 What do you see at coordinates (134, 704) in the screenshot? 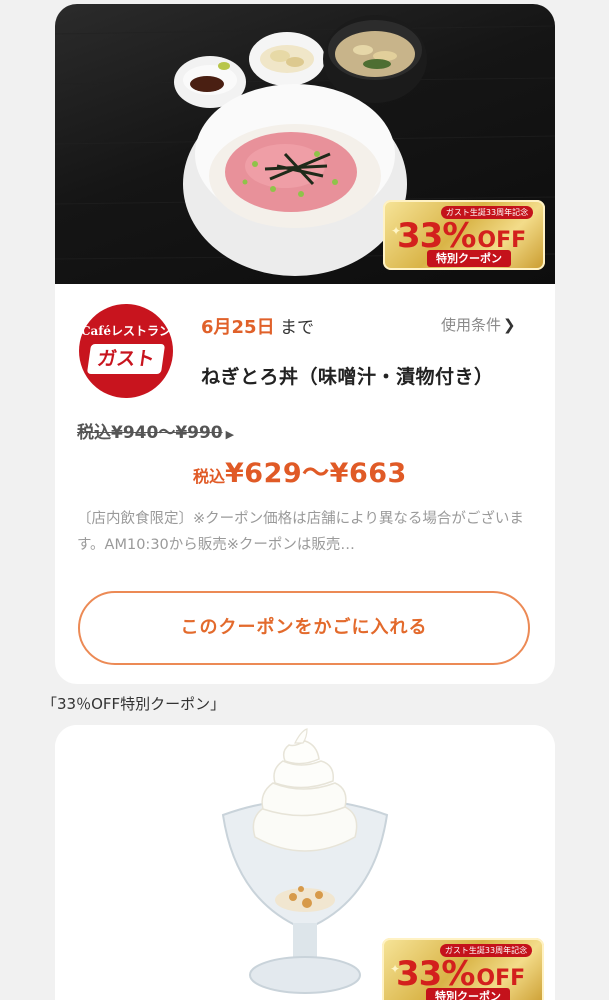
I see `section-label: 「33％OFF特別クーポン」` at bounding box center [134, 704].